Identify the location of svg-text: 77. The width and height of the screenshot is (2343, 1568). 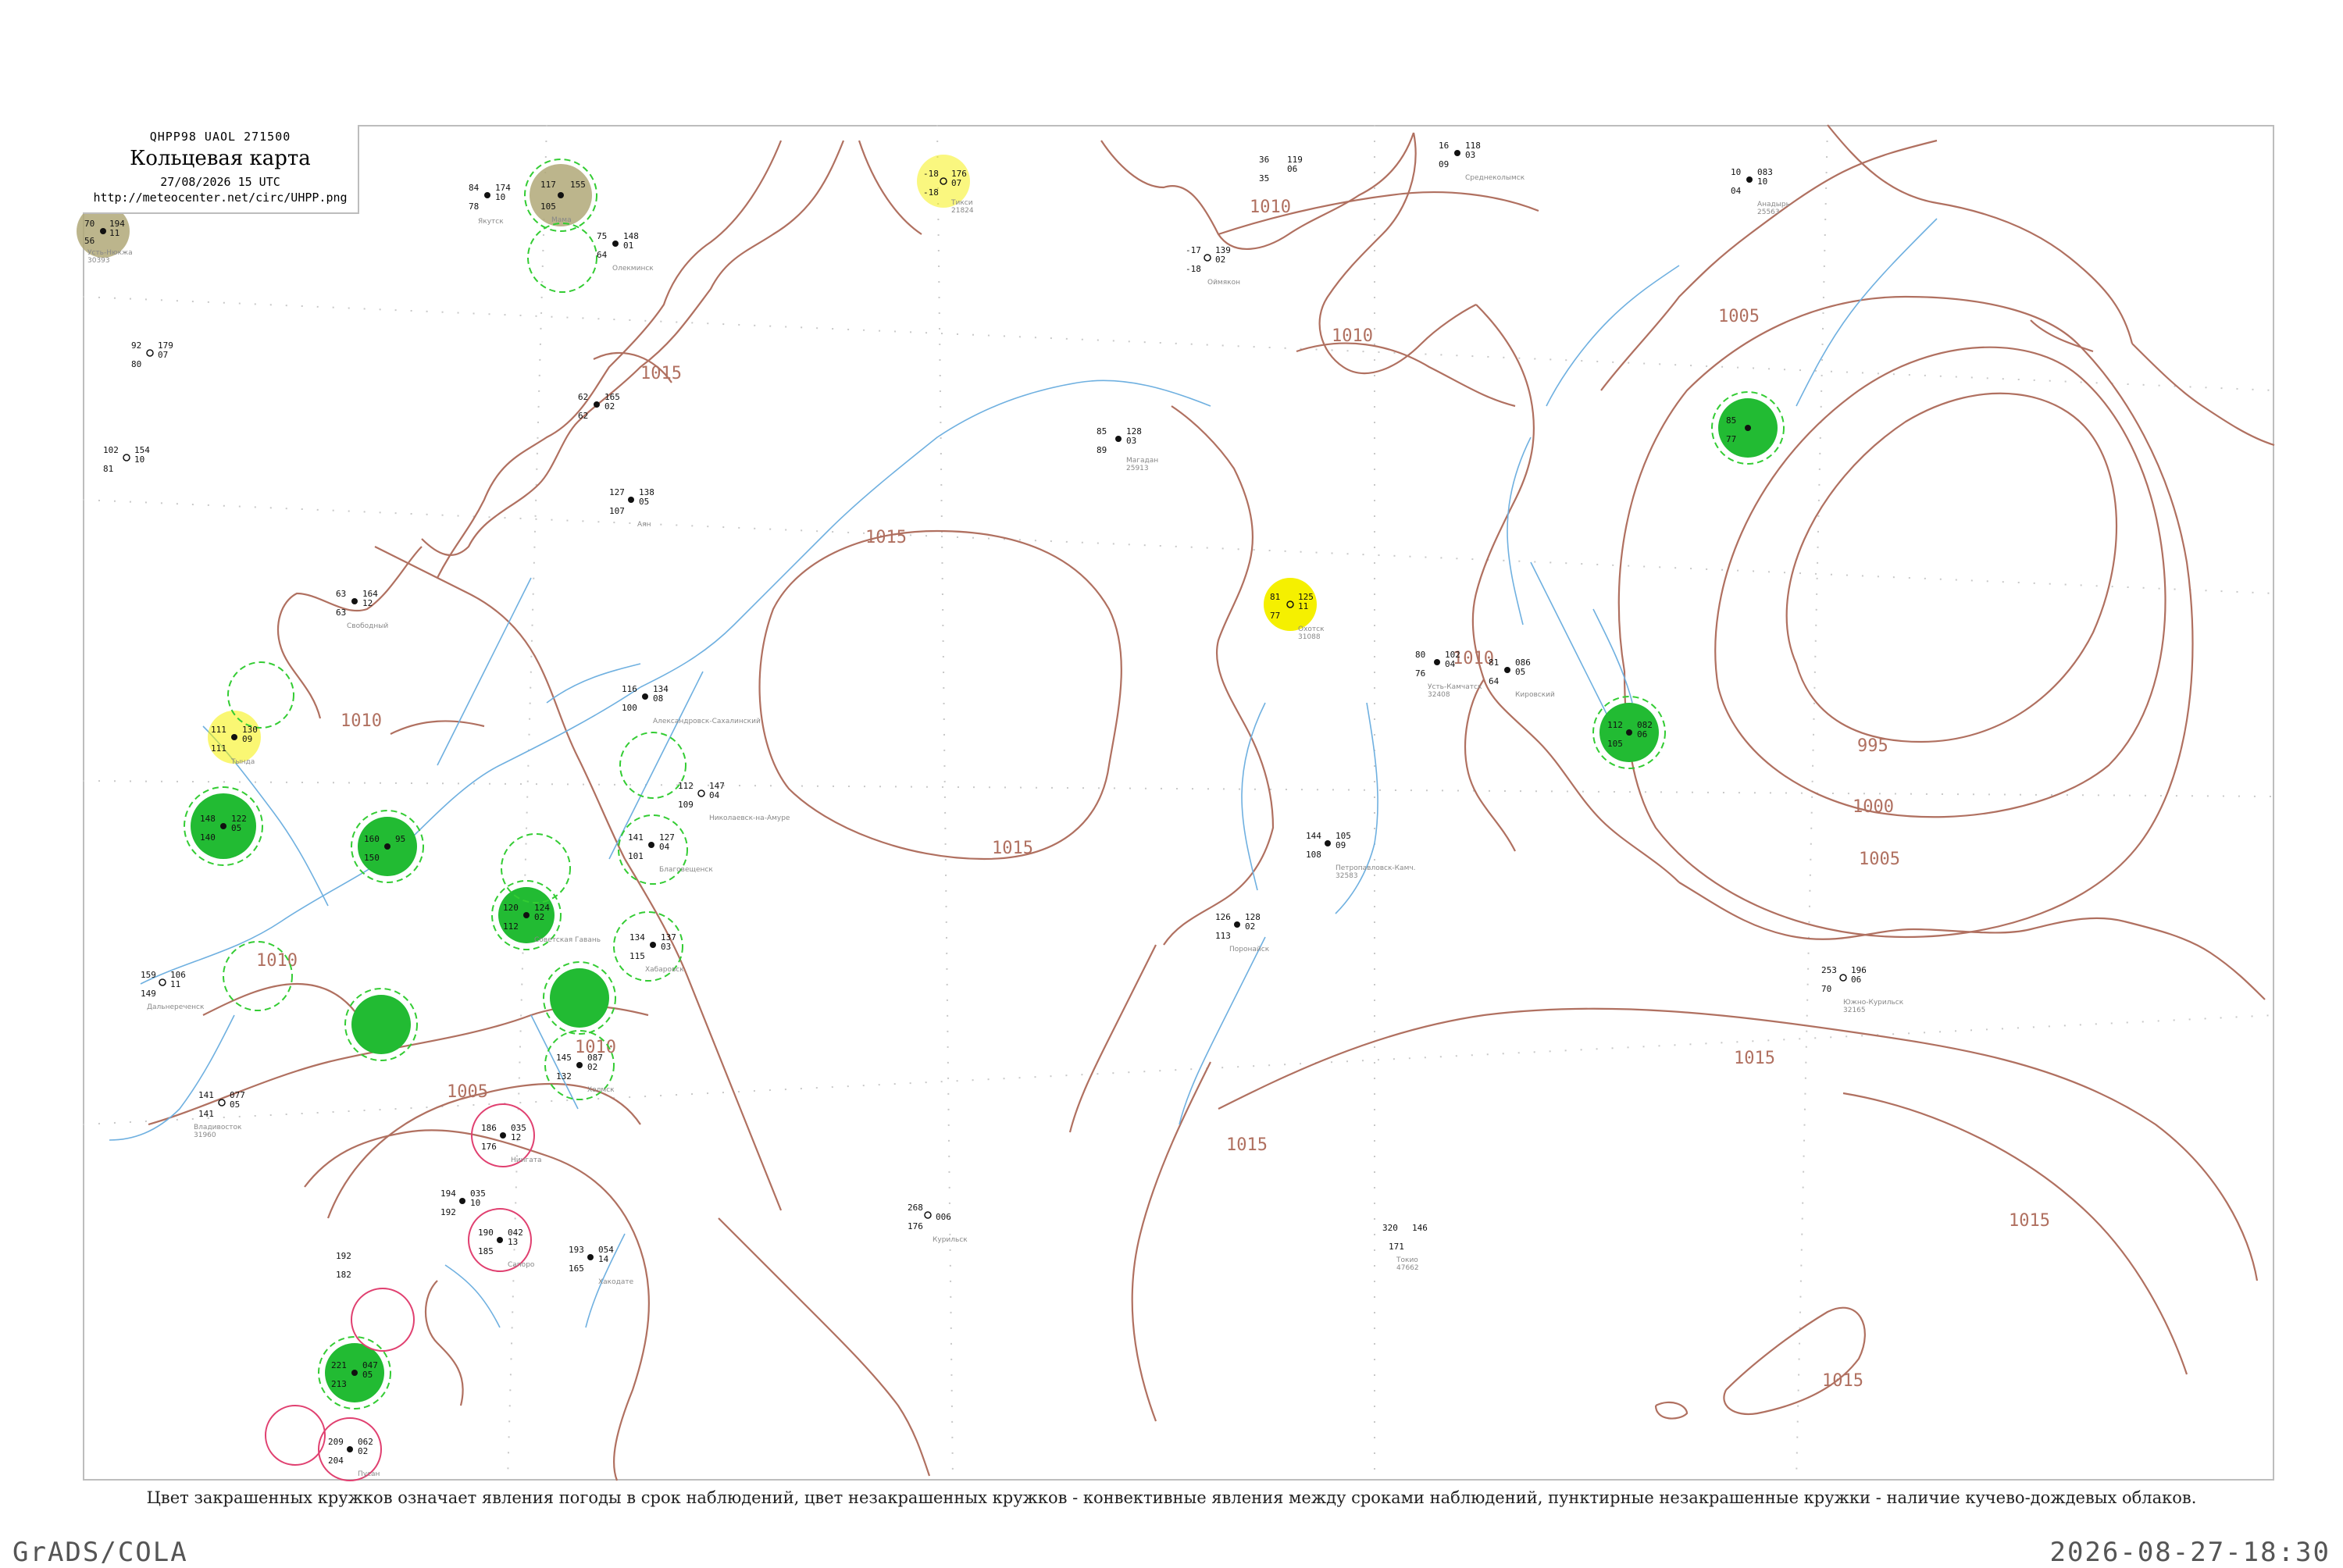
(1275, 616).